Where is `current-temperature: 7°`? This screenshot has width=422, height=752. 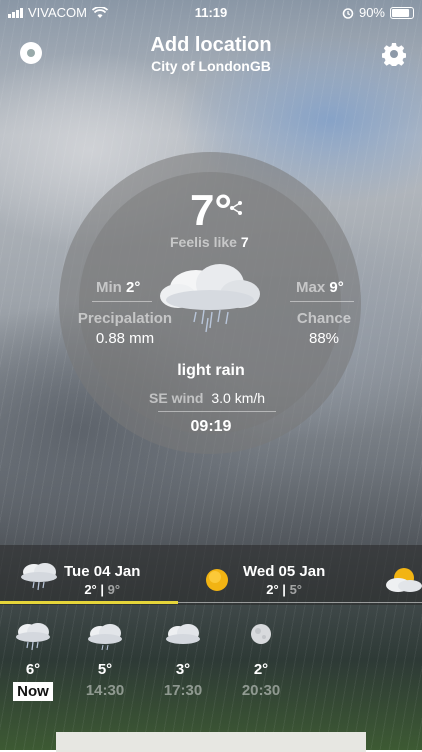 current-temperature: 7° is located at coordinates (211, 210).